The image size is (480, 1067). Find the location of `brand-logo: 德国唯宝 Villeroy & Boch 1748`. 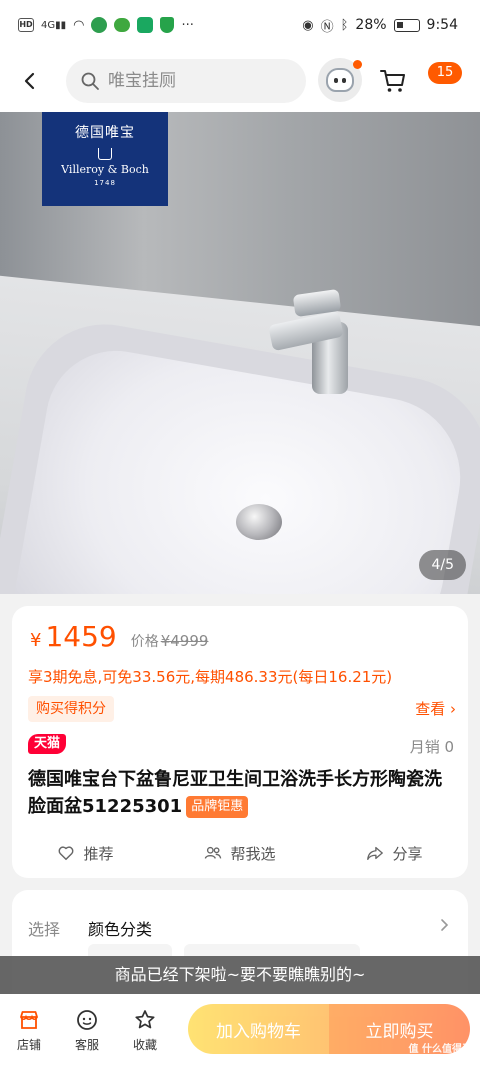

brand-logo: 德国唯宝 Villeroy & Boch 1748 is located at coordinates (105, 159).